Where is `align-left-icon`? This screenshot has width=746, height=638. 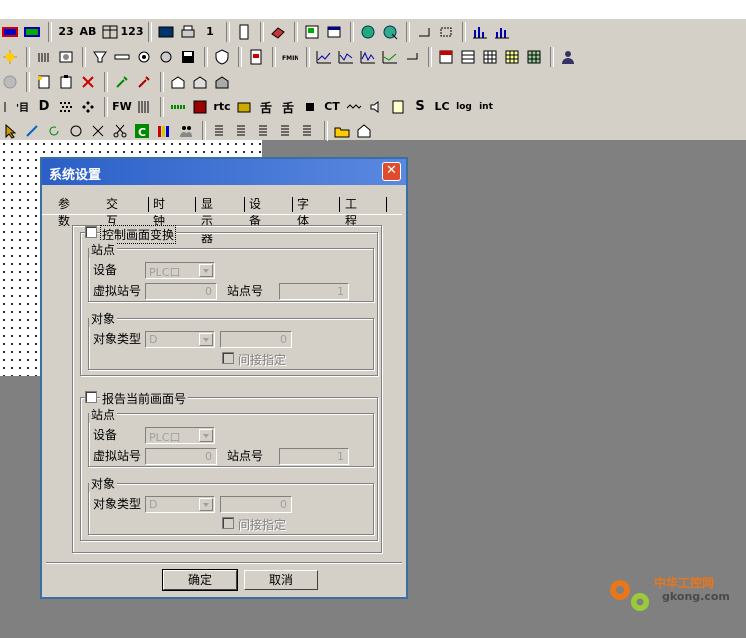
align-left-icon is located at coordinates (220, 131).